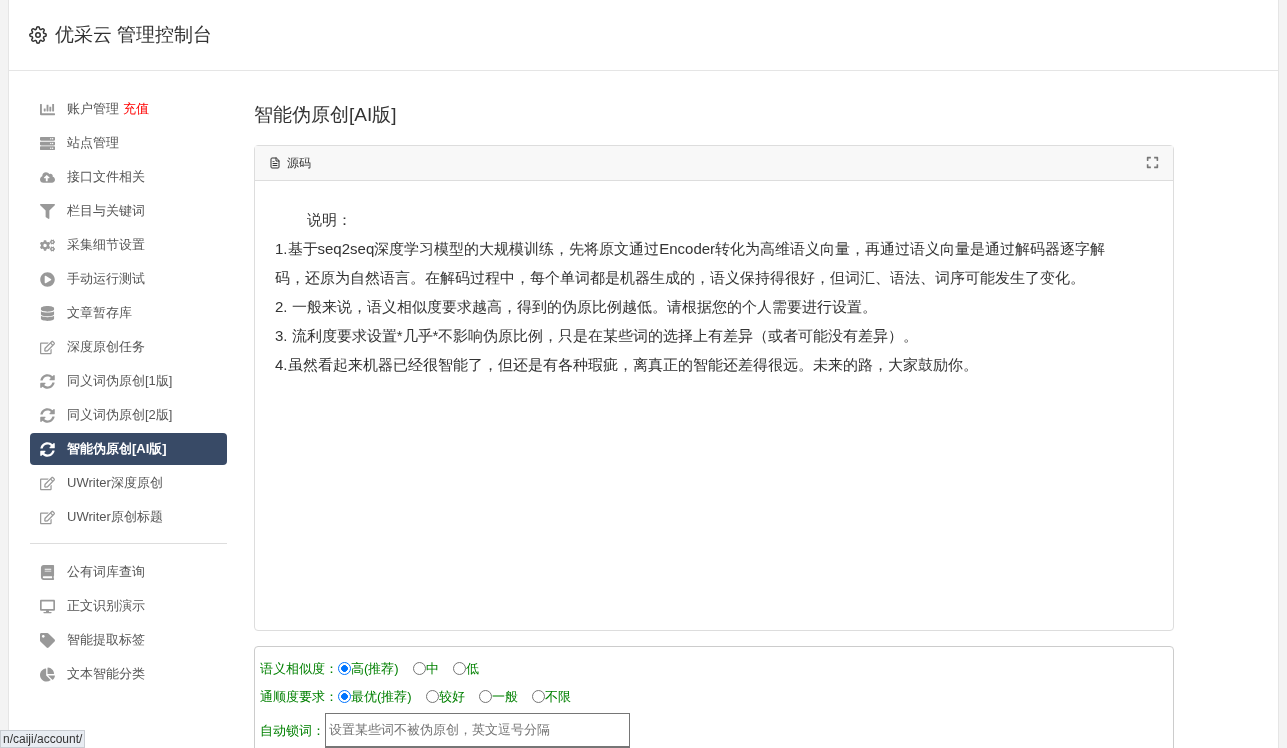 This screenshot has width=1287, height=748. What do you see at coordinates (47, 674) in the screenshot?
I see `pie-chart-icon` at bounding box center [47, 674].